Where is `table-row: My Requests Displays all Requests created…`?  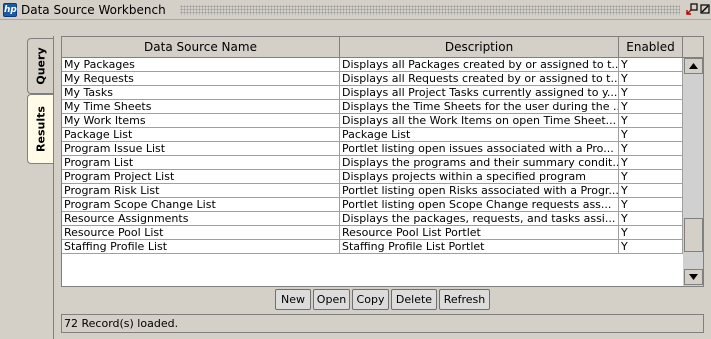
table-row: My Requests Displays all Requests created… is located at coordinates (372, 79).